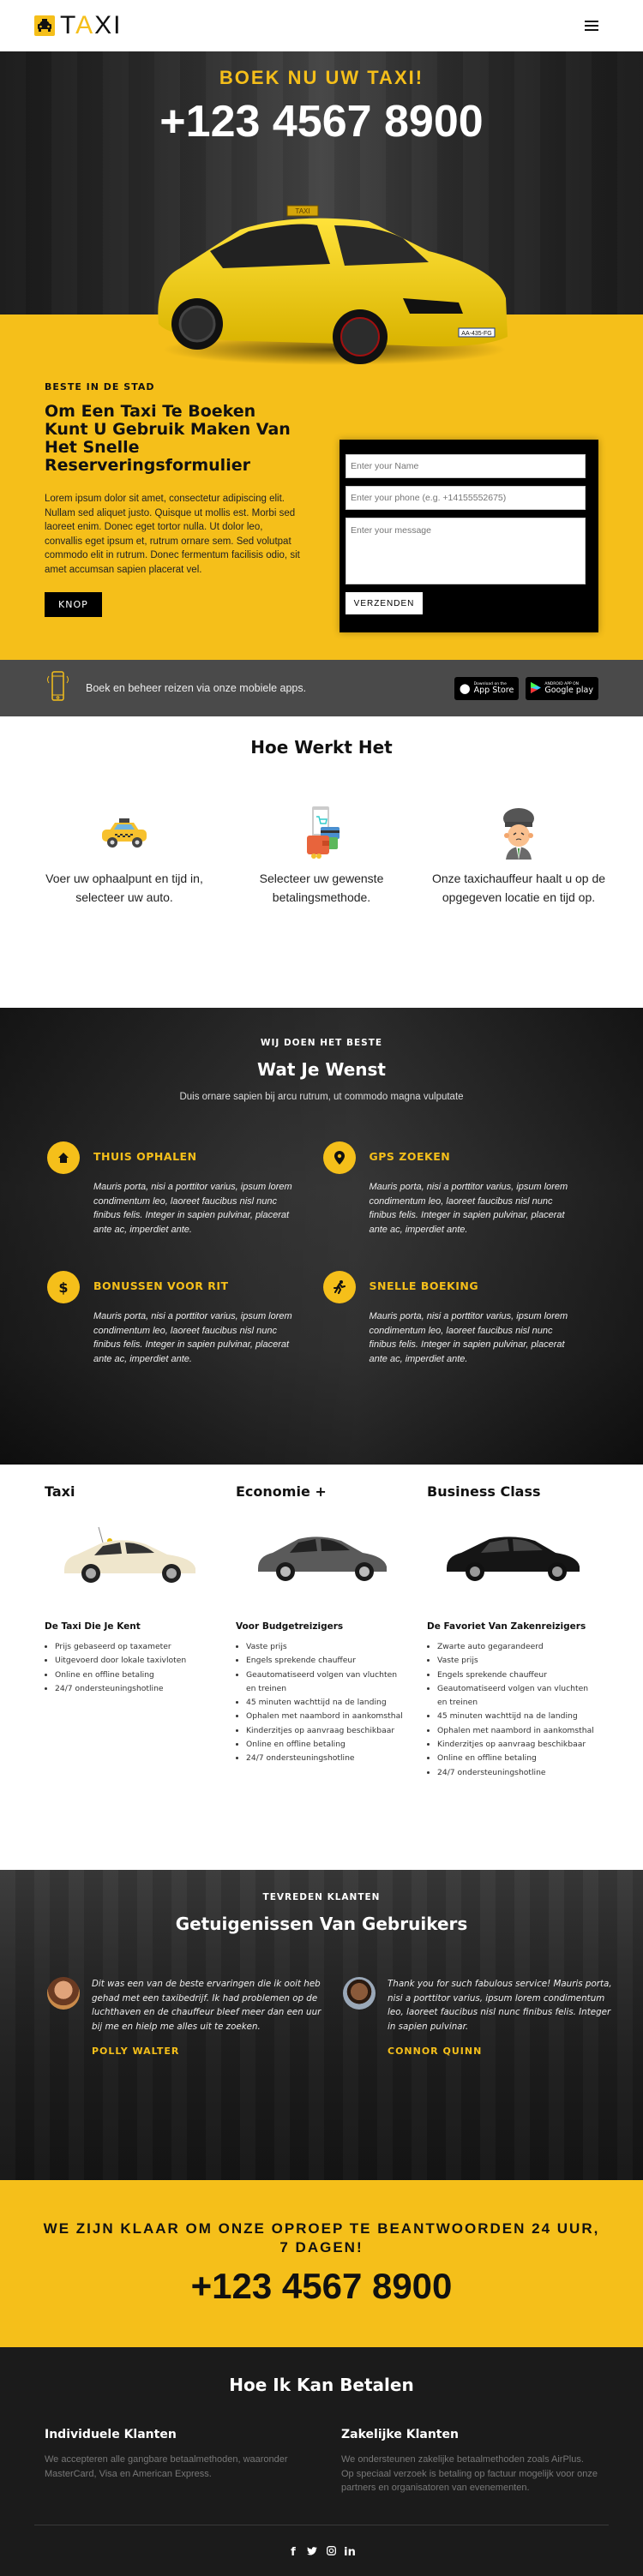 The height and width of the screenshot is (2576, 643). Describe the element at coordinates (124, 833) in the screenshot. I see `taxi-icon` at that location.